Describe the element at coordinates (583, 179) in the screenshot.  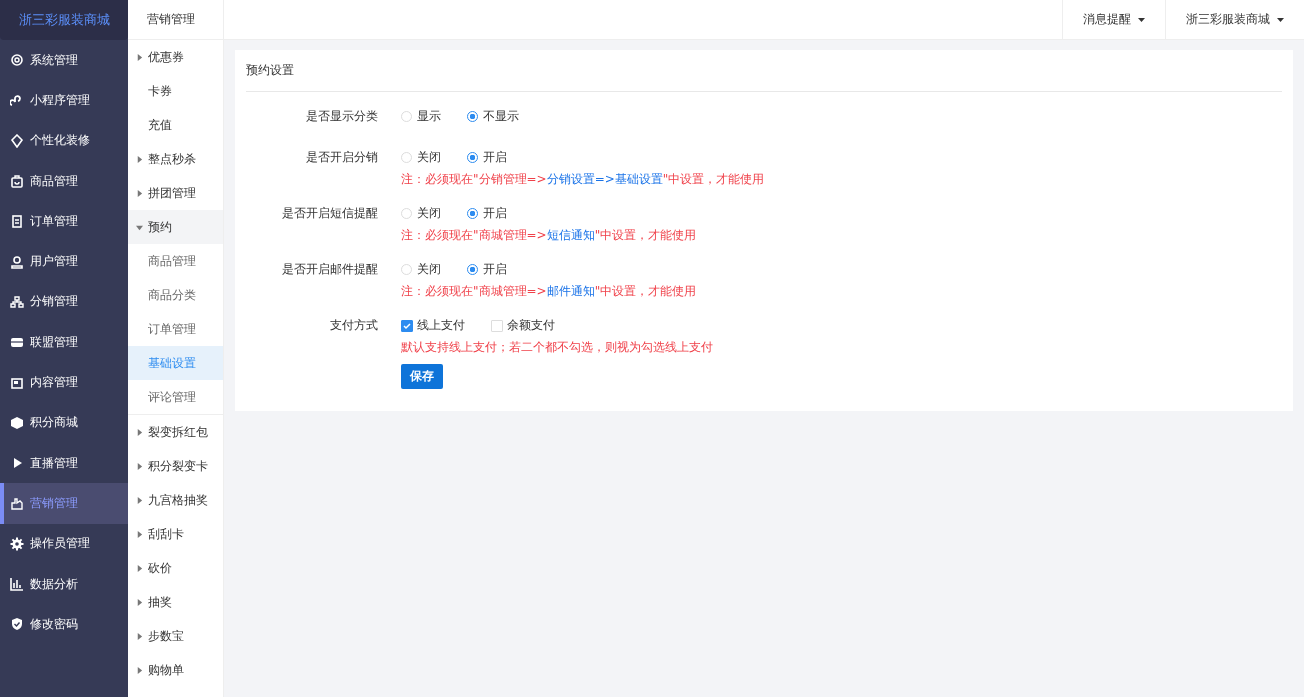
I see `hint-text: 注：必须现在"分销管理=>分销设置=>基础设置"中设置，才能使用` at that location.